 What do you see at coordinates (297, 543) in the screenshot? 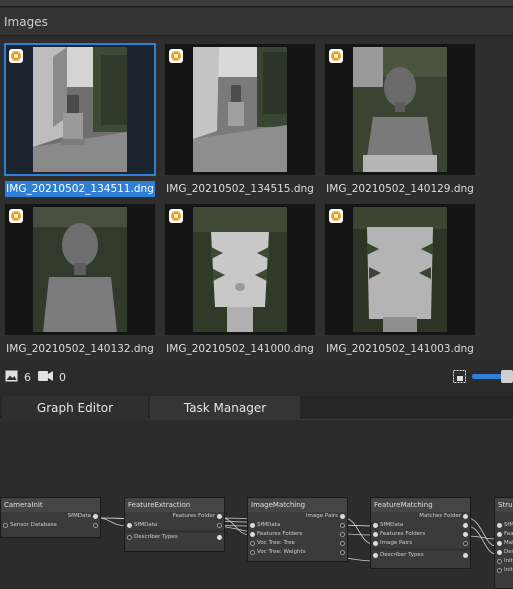
I see `input-row: Voc Tree: Tree` at bounding box center [297, 543].